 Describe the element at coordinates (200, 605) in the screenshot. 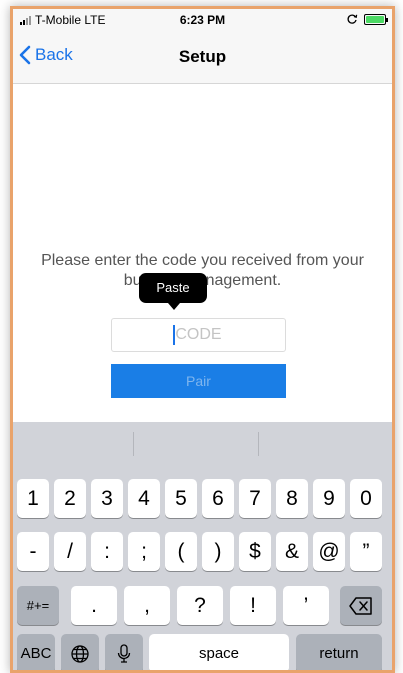

I see `key-question: ?` at that location.